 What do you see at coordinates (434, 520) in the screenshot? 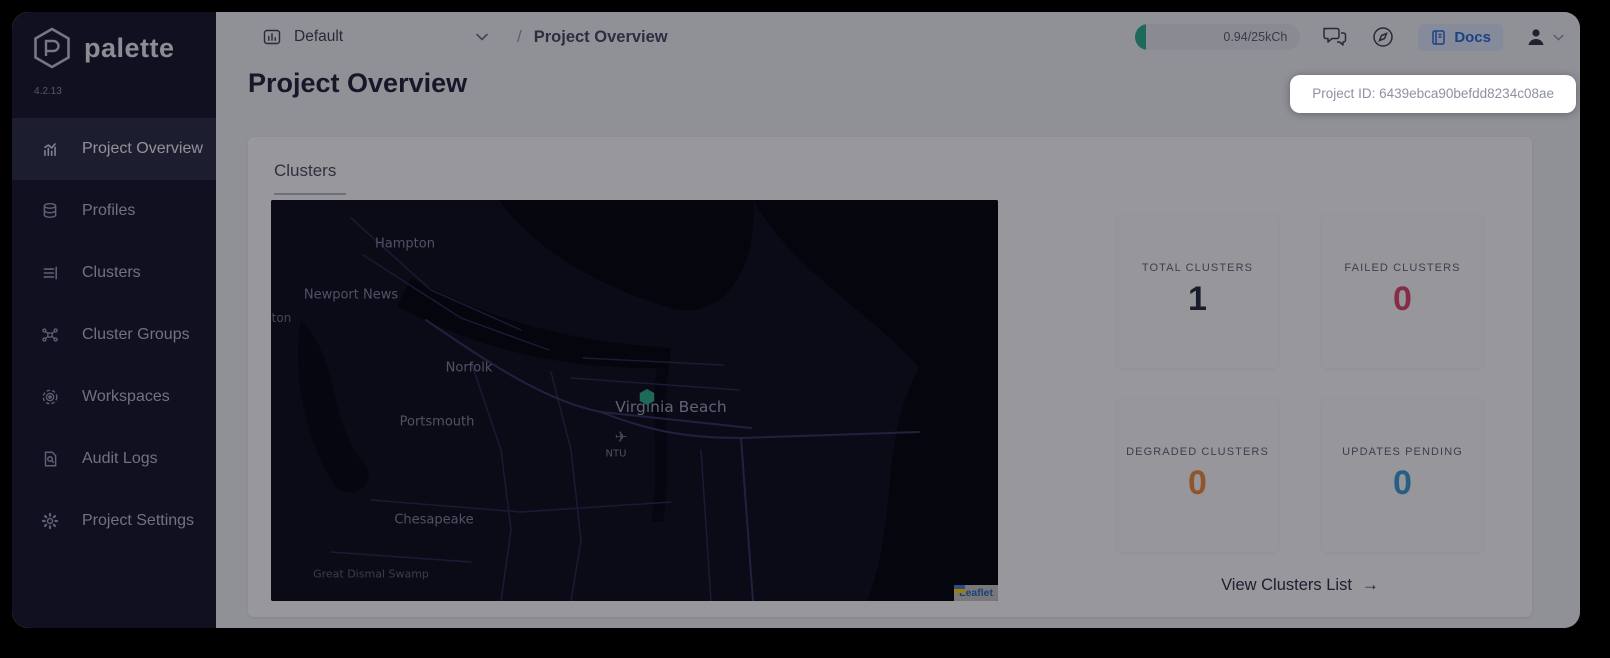
I see `map-label: Chesapeake` at bounding box center [434, 520].